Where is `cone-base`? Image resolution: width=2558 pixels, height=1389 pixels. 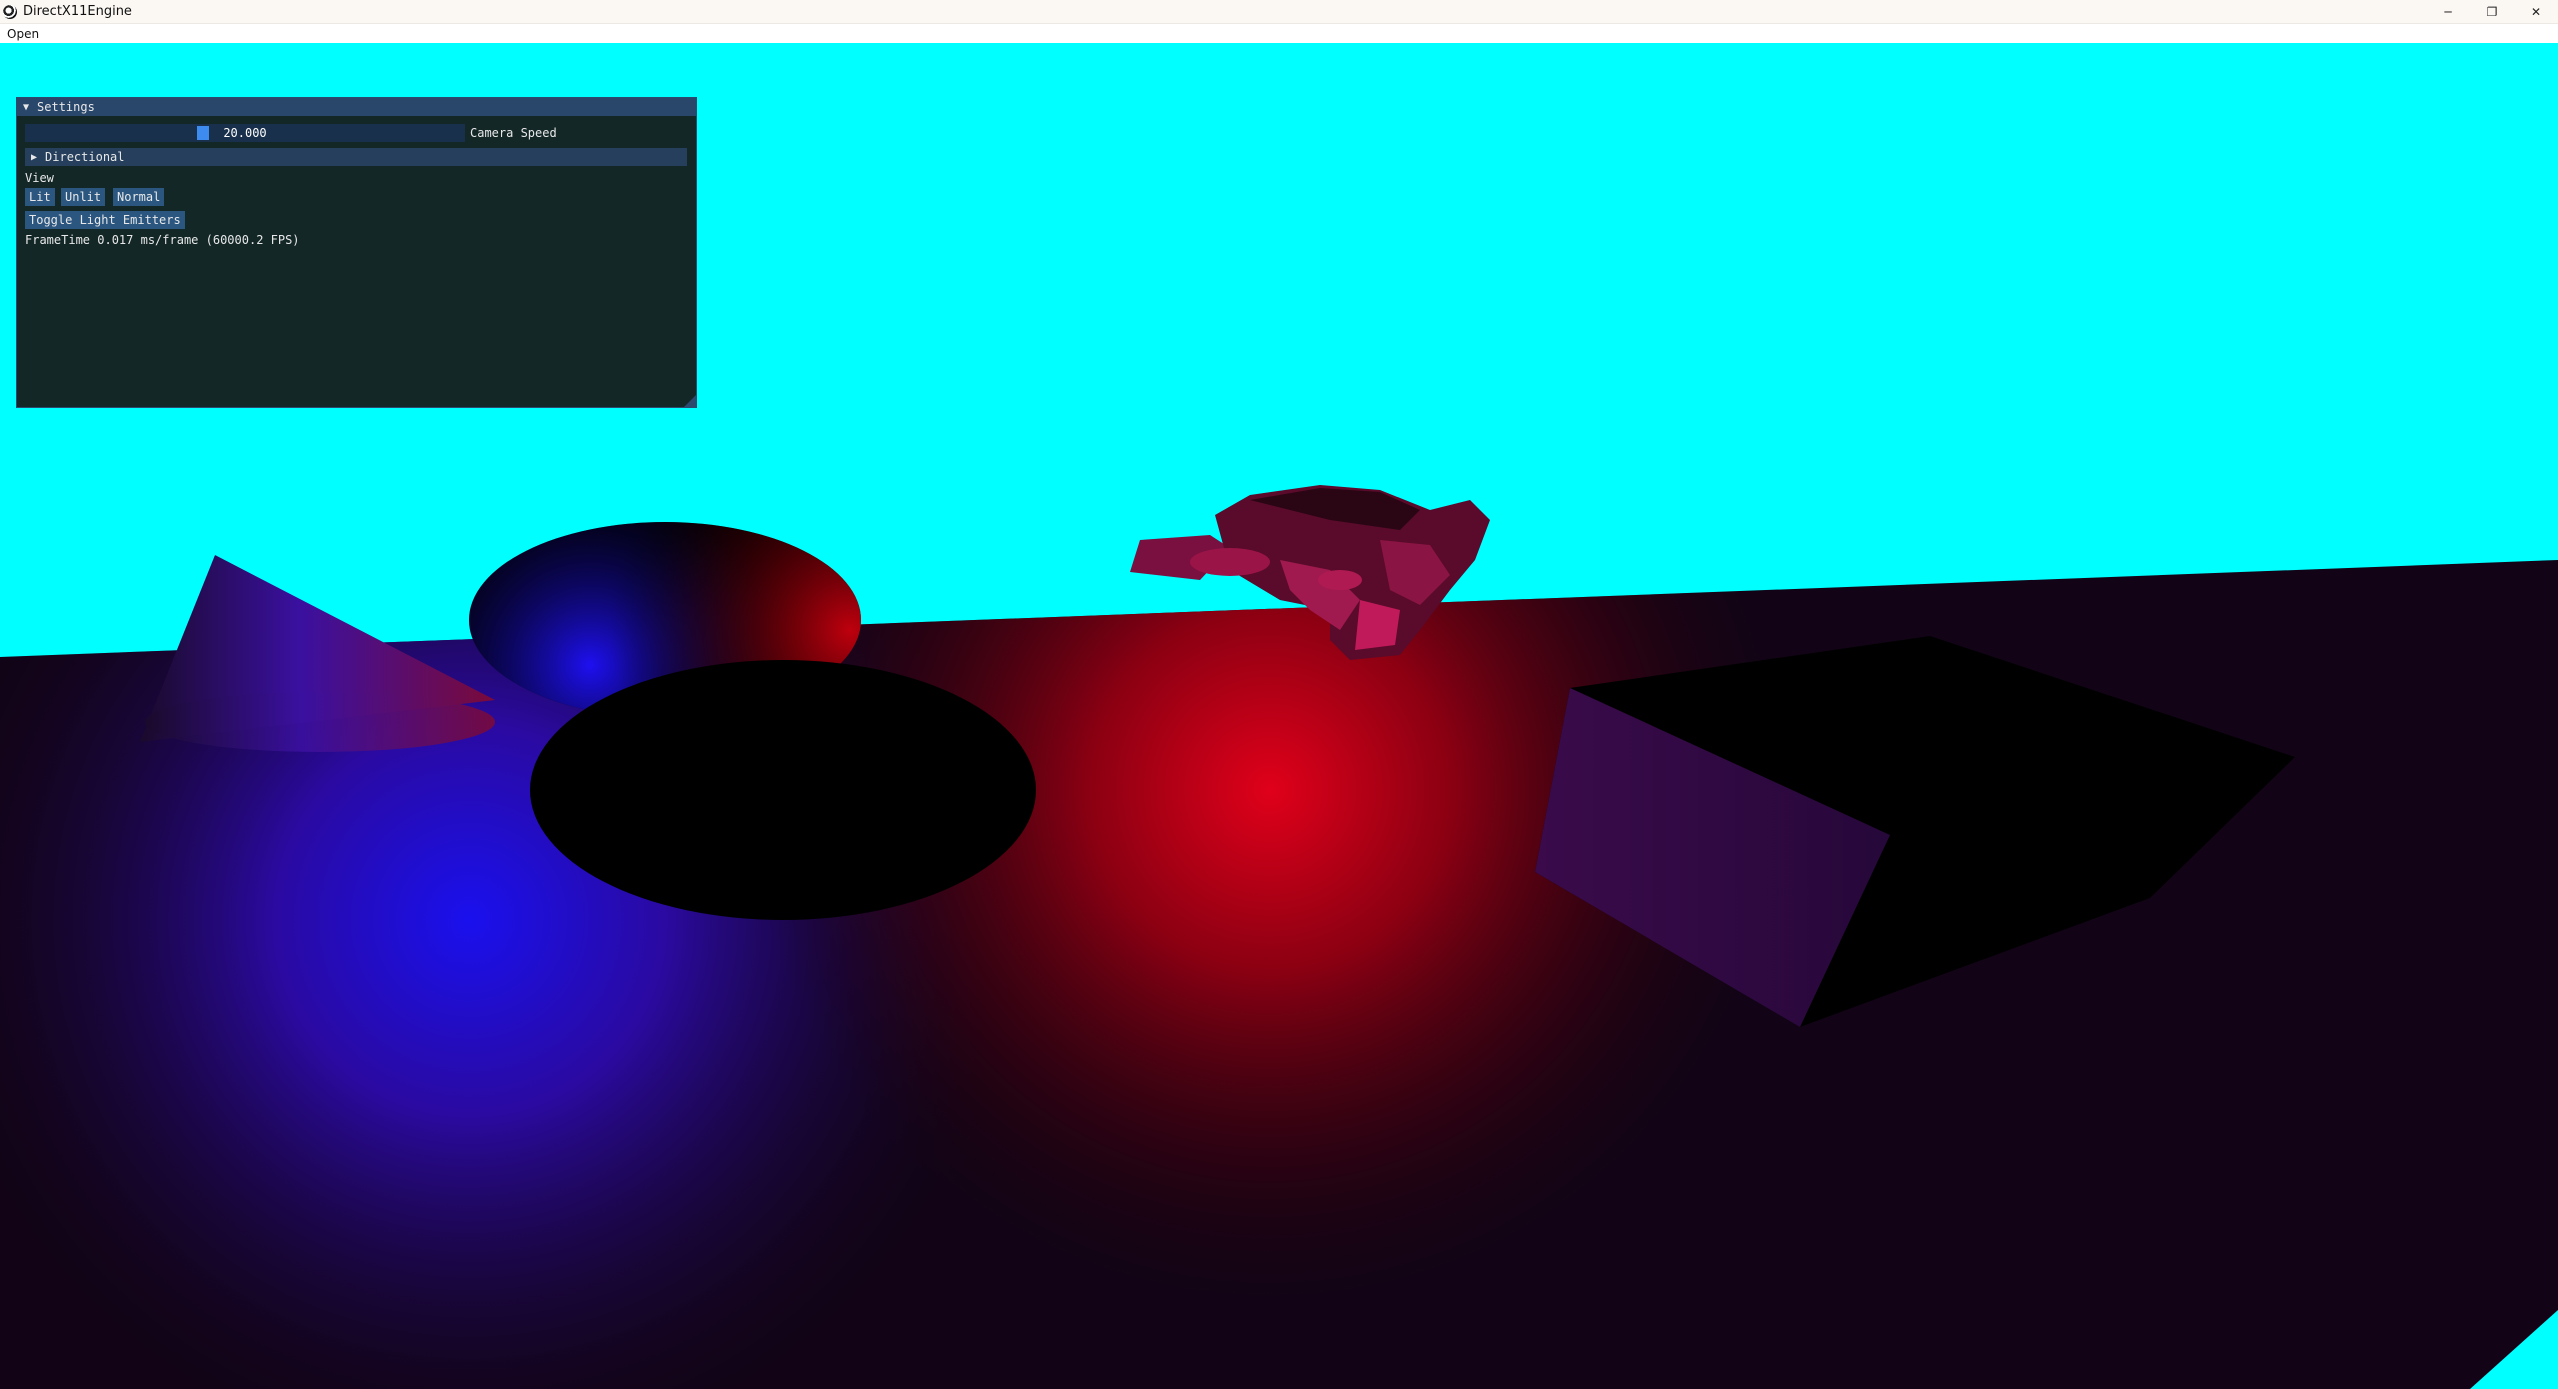 cone-base is located at coordinates (320, 722).